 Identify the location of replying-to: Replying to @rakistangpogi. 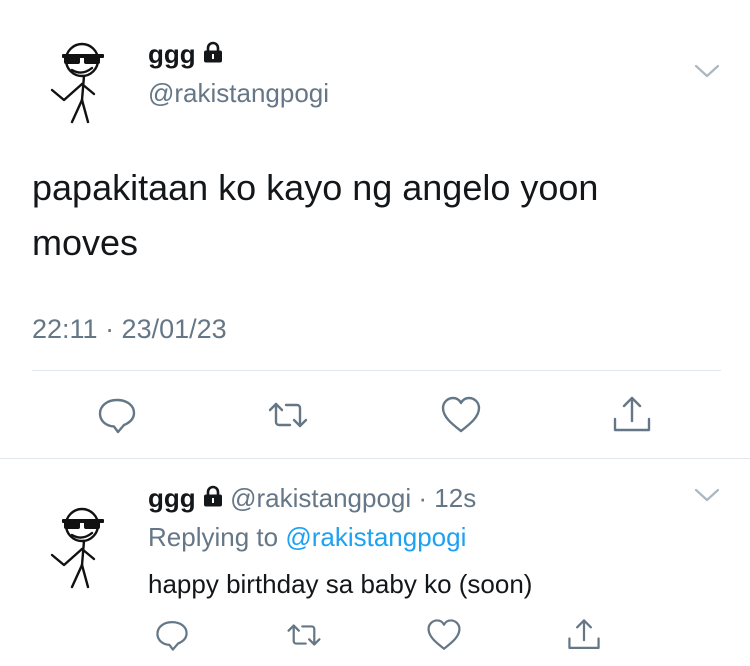
(307, 537).